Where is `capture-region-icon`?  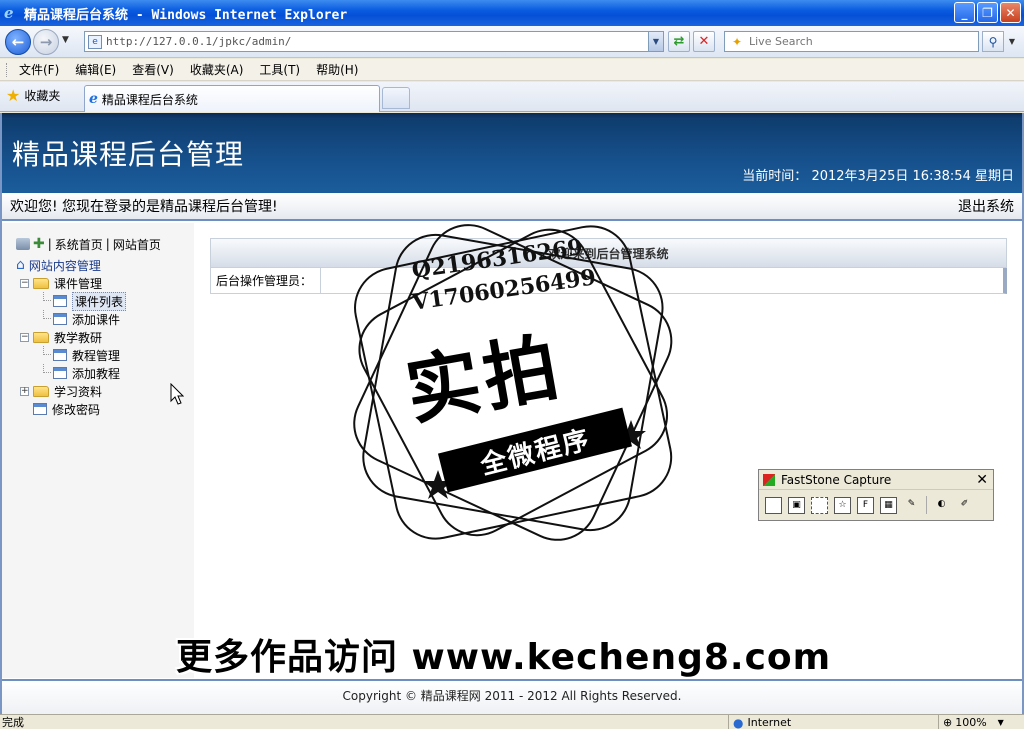 capture-region-icon is located at coordinates (819, 505).